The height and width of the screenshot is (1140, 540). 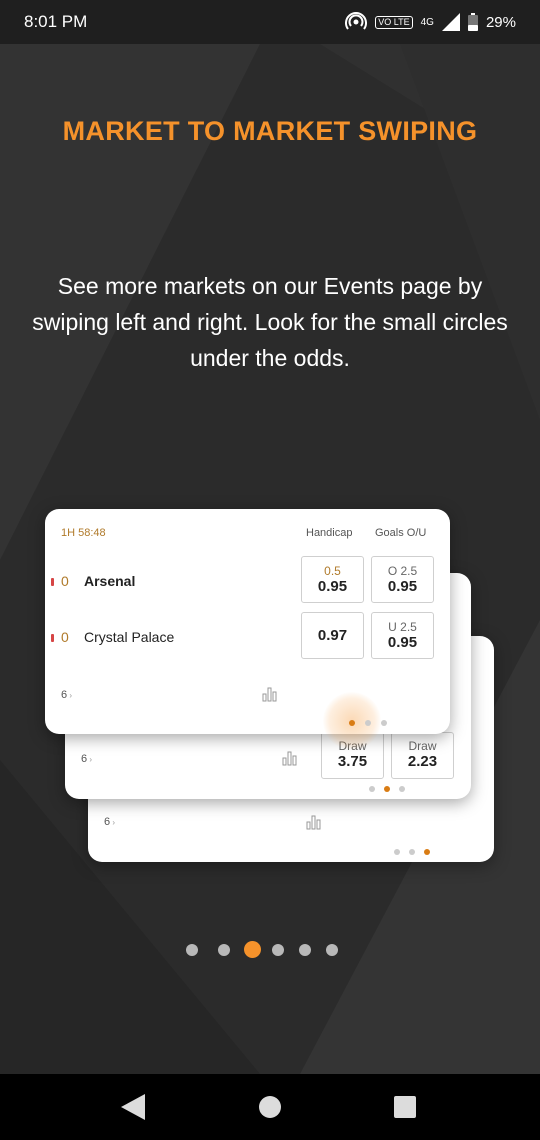 I want to click on draw-odds-button: Draw 2.23, so click(x=422, y=755).